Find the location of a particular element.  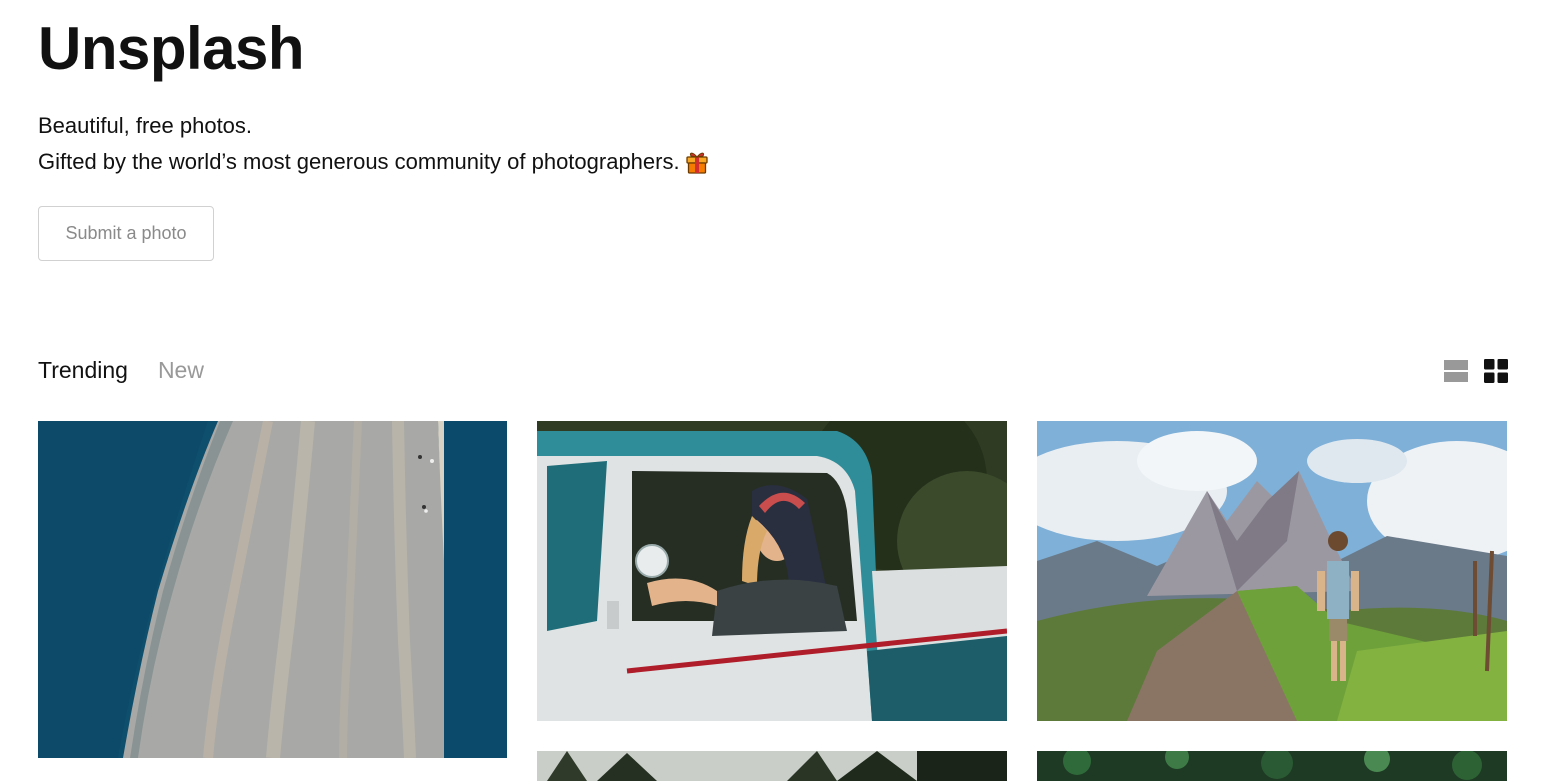

grid-view-icon is located at coordinates (1496, 371).